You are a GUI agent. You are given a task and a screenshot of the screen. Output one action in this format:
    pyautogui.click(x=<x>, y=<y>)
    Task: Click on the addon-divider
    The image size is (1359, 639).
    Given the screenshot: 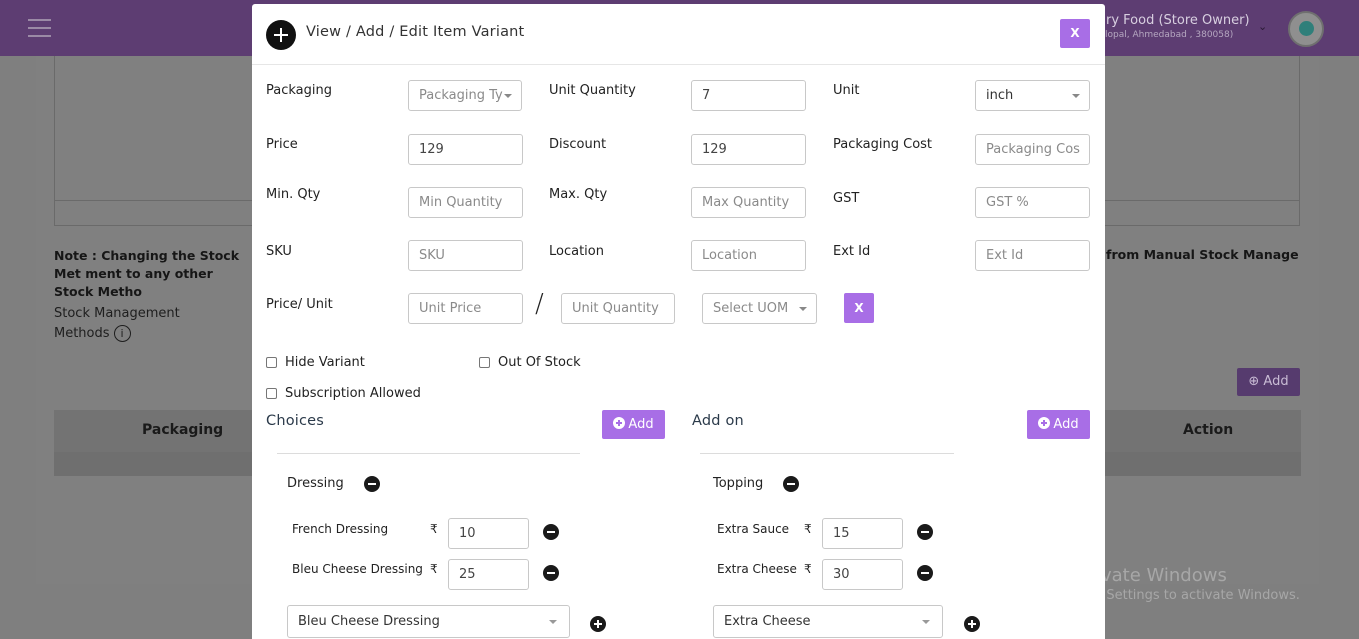 What is the action you would take?
    pyautogui.click(x=827, y=453)
    